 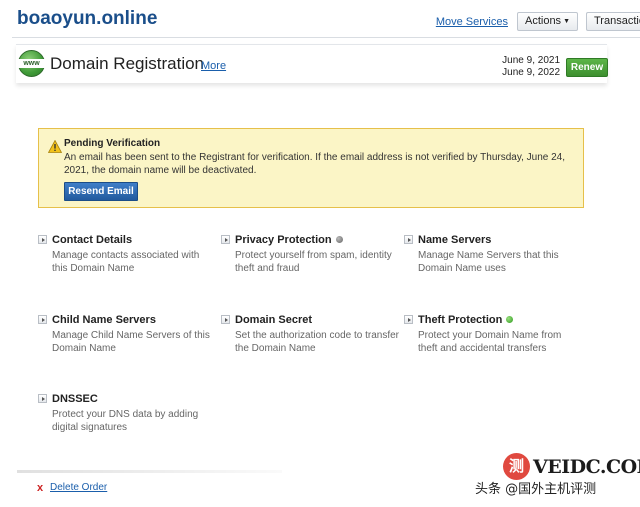 What do you see at coordinates (78, 487) in the screenshot?
I see `delete-order-link: Delete Order` at bounding box center [78, 487].